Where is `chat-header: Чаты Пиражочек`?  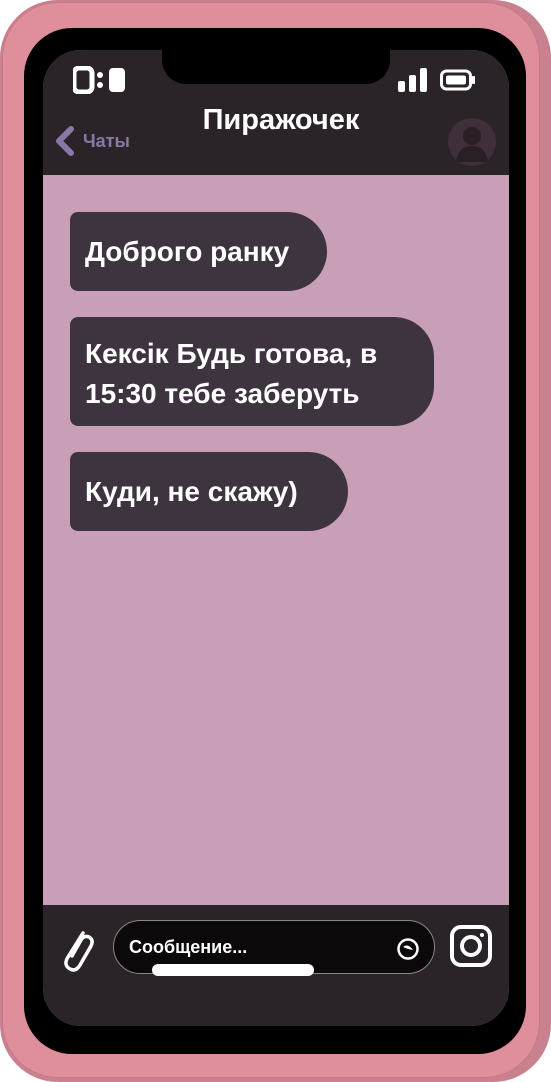
chat-header: Чаты Пиражочек is located at coordinates (276, 112).